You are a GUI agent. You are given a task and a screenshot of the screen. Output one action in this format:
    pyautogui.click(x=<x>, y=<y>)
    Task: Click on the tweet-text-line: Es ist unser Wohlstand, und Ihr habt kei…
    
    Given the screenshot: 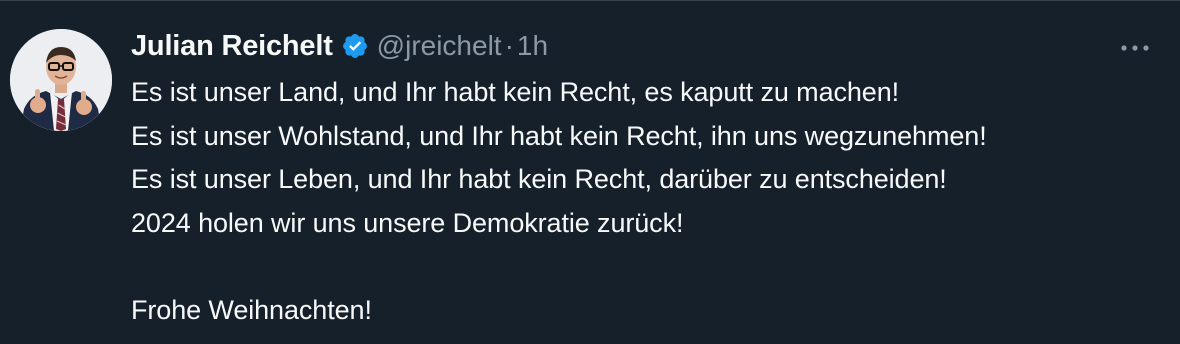 What is the action you would take?
    pyautogui.click(x=559, y=135)
    